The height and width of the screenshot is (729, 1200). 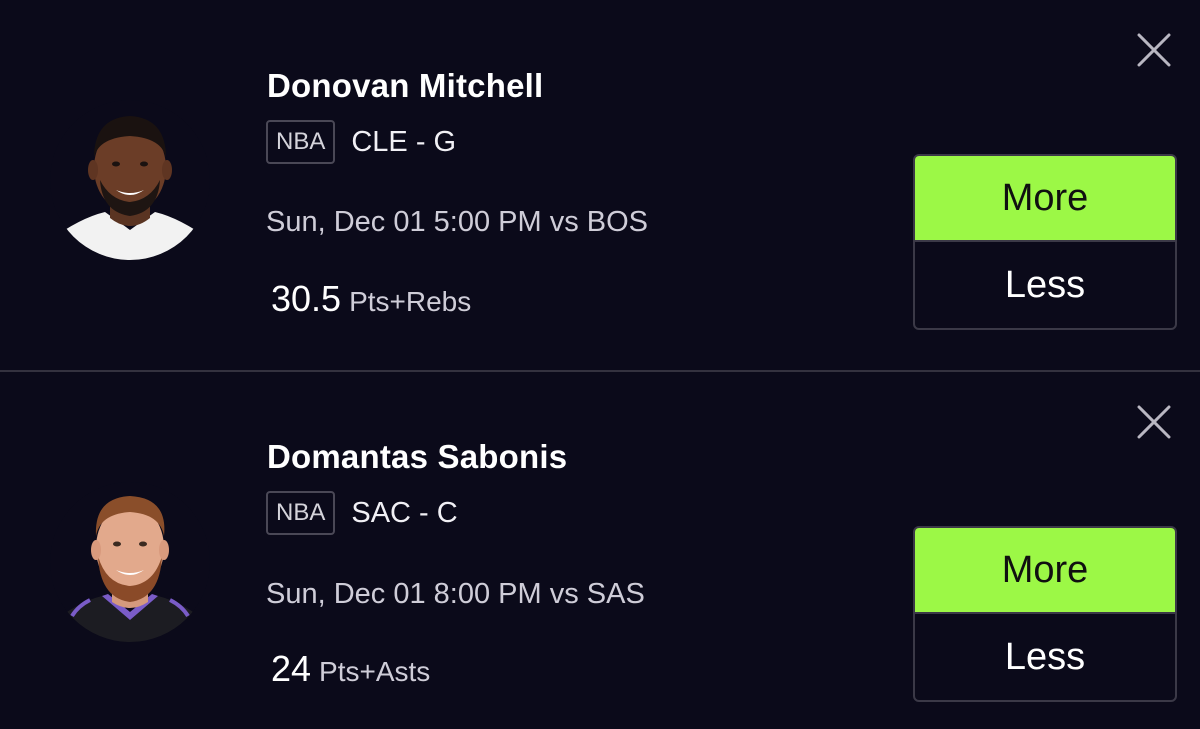 I want to click on projection-line: 24 Pts+Asts, so click(x=350, y=669).